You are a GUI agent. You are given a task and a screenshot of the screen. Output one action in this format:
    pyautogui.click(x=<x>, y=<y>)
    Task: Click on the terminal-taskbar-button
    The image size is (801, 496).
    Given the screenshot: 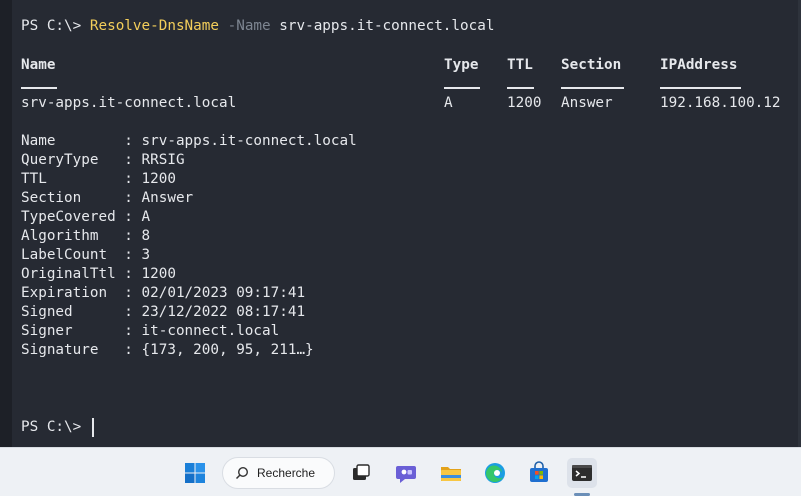 What is the action you would take?
    pyautogui.click(x=582, y=473)
    